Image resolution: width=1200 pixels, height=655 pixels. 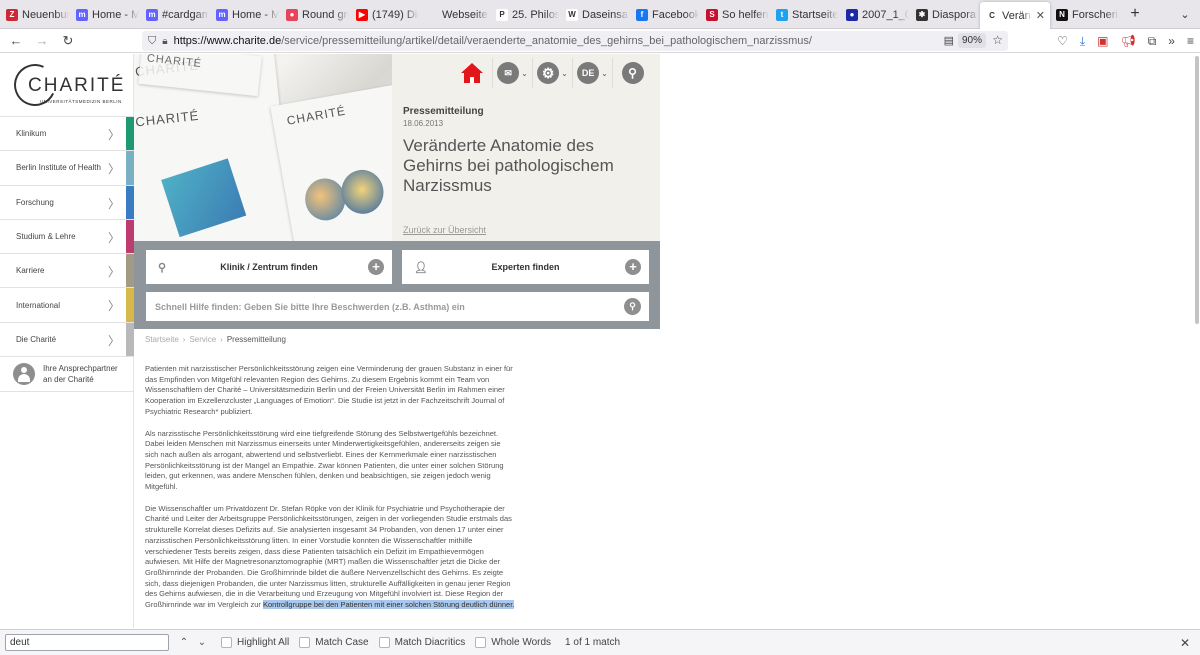 I want to click on find-next-icon: ⌄, so click(x=202, y=642).